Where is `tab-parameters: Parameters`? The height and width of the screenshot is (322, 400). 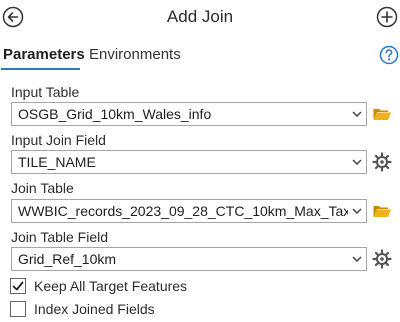 tab-parameters: Parameters is located at coordinates (44, 54).